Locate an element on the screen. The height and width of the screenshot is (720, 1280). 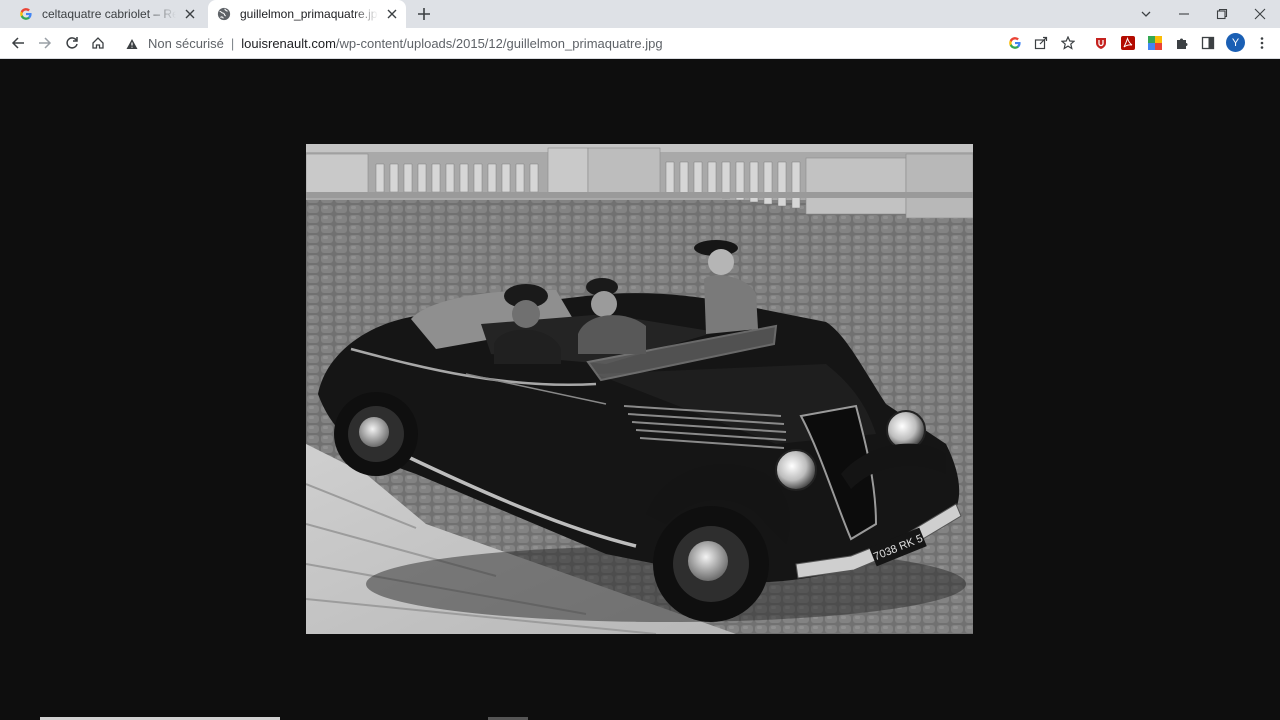
share-icon is located at coordinates (1041, 43).